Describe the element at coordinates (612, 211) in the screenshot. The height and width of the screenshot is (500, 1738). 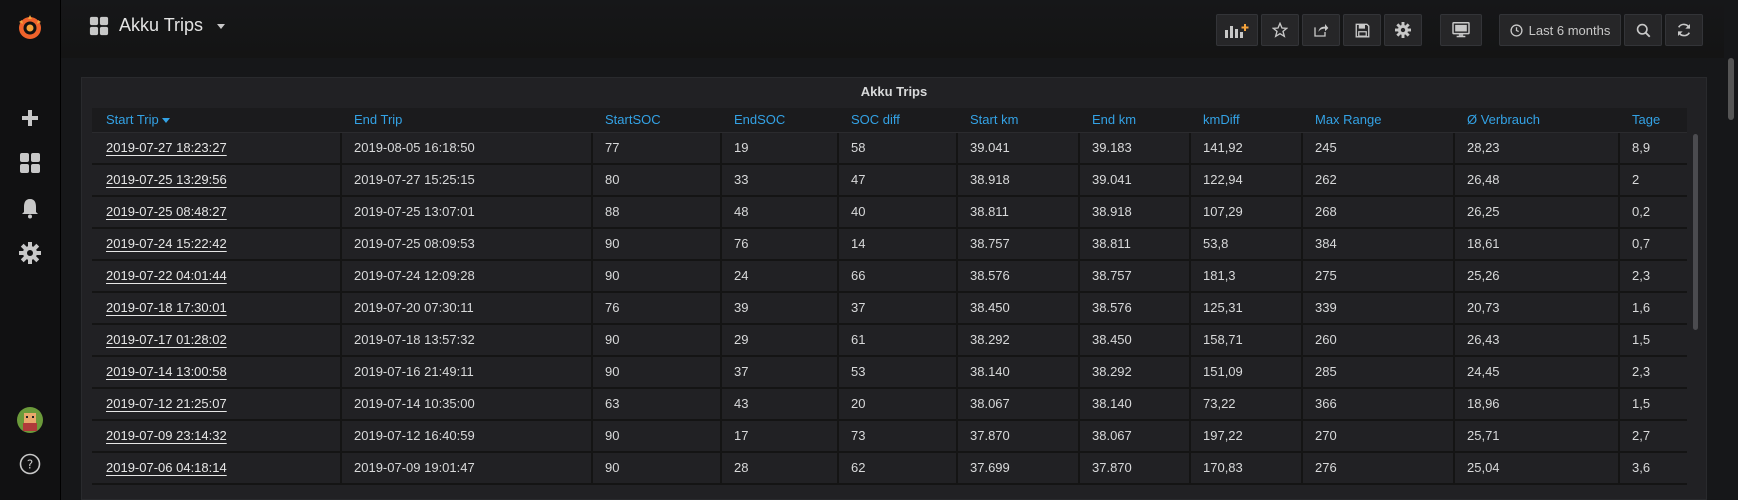
I see `table-cell: 88` at that location.